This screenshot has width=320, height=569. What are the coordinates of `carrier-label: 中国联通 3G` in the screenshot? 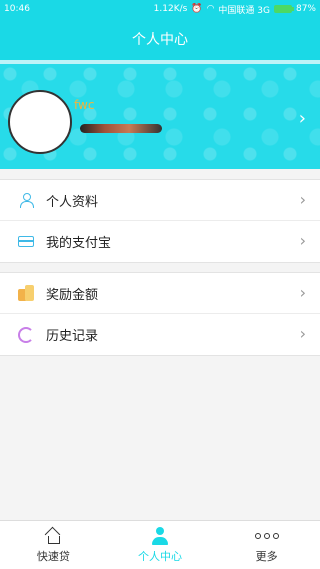 It's located at (244, 10).